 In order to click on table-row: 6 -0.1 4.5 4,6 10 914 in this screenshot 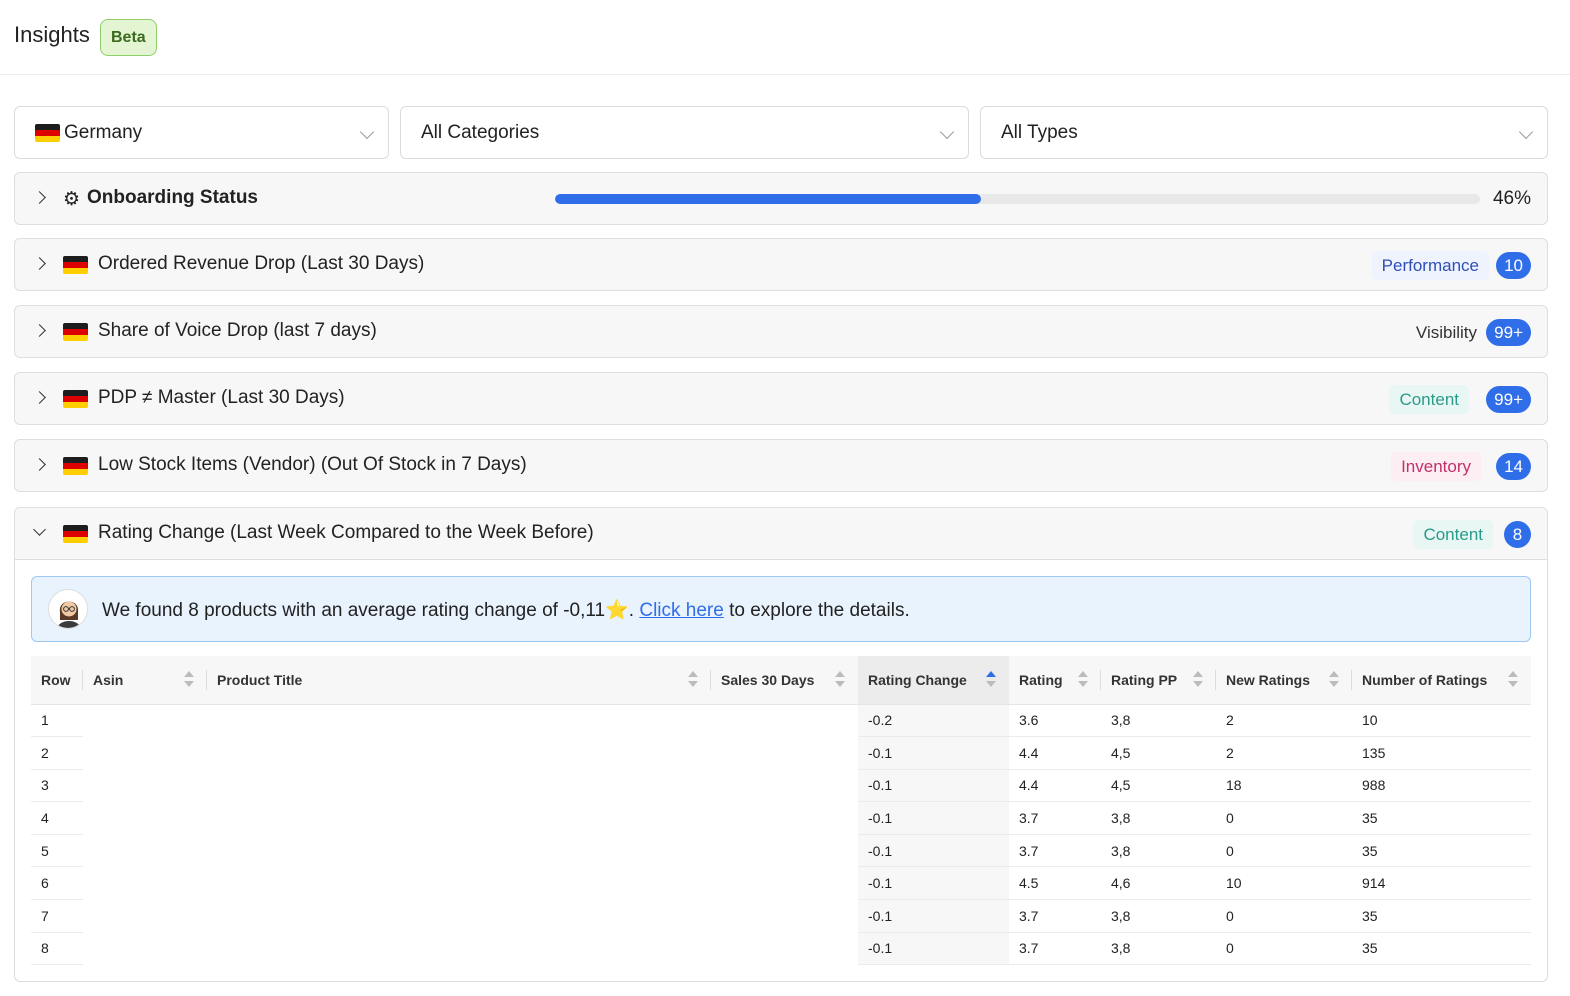, I will do `click(781, 883)`.